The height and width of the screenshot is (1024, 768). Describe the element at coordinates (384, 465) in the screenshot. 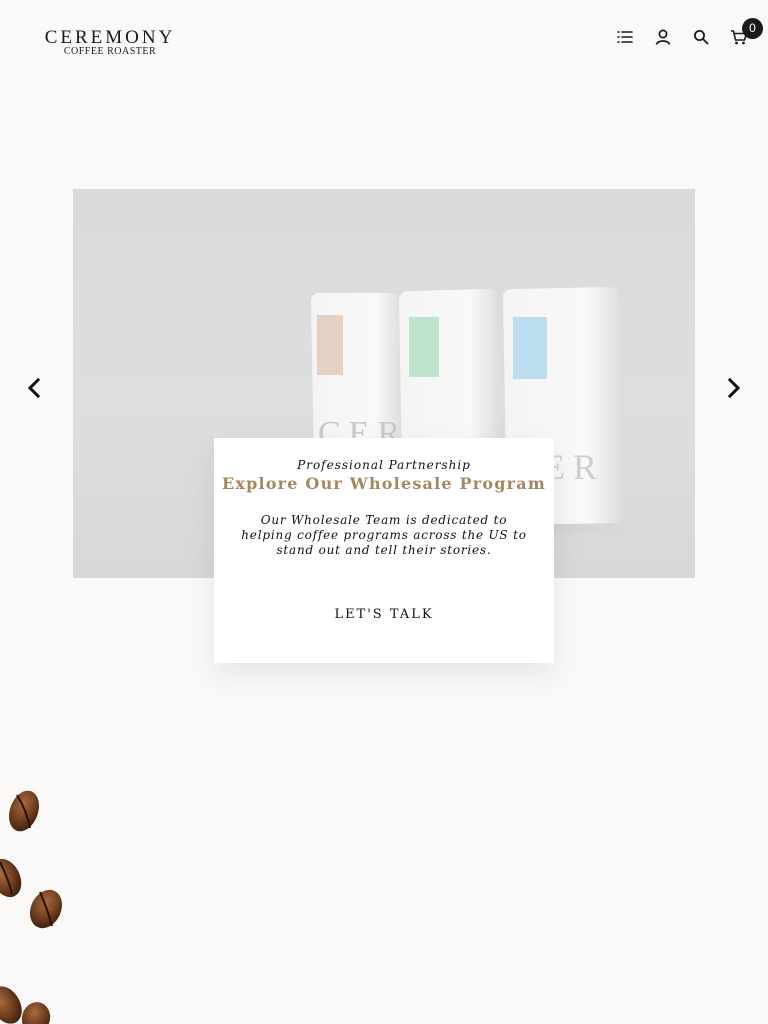

I see `card-kicker: Professional Partnership` at that location.